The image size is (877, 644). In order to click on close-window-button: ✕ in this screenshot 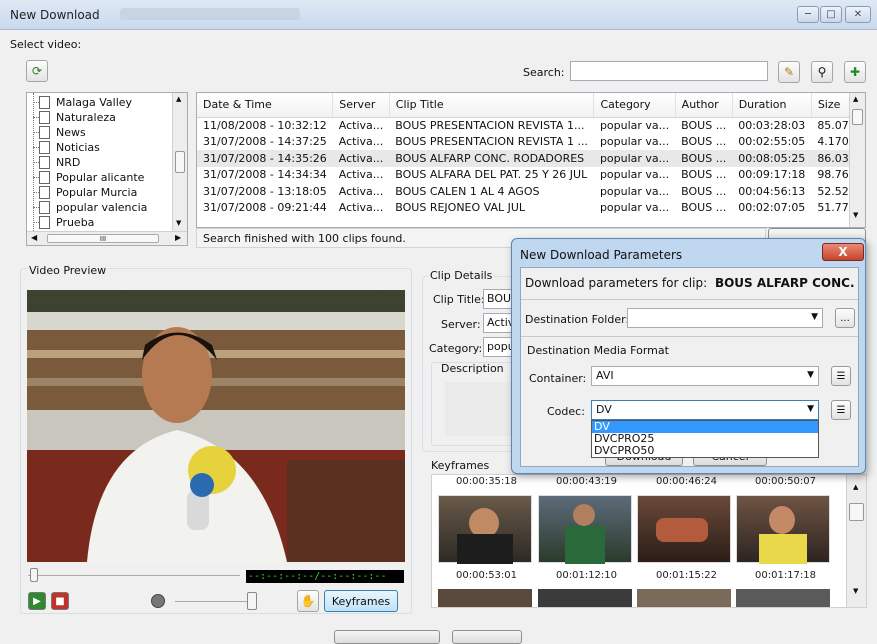, I will do `click(858, 14)`.